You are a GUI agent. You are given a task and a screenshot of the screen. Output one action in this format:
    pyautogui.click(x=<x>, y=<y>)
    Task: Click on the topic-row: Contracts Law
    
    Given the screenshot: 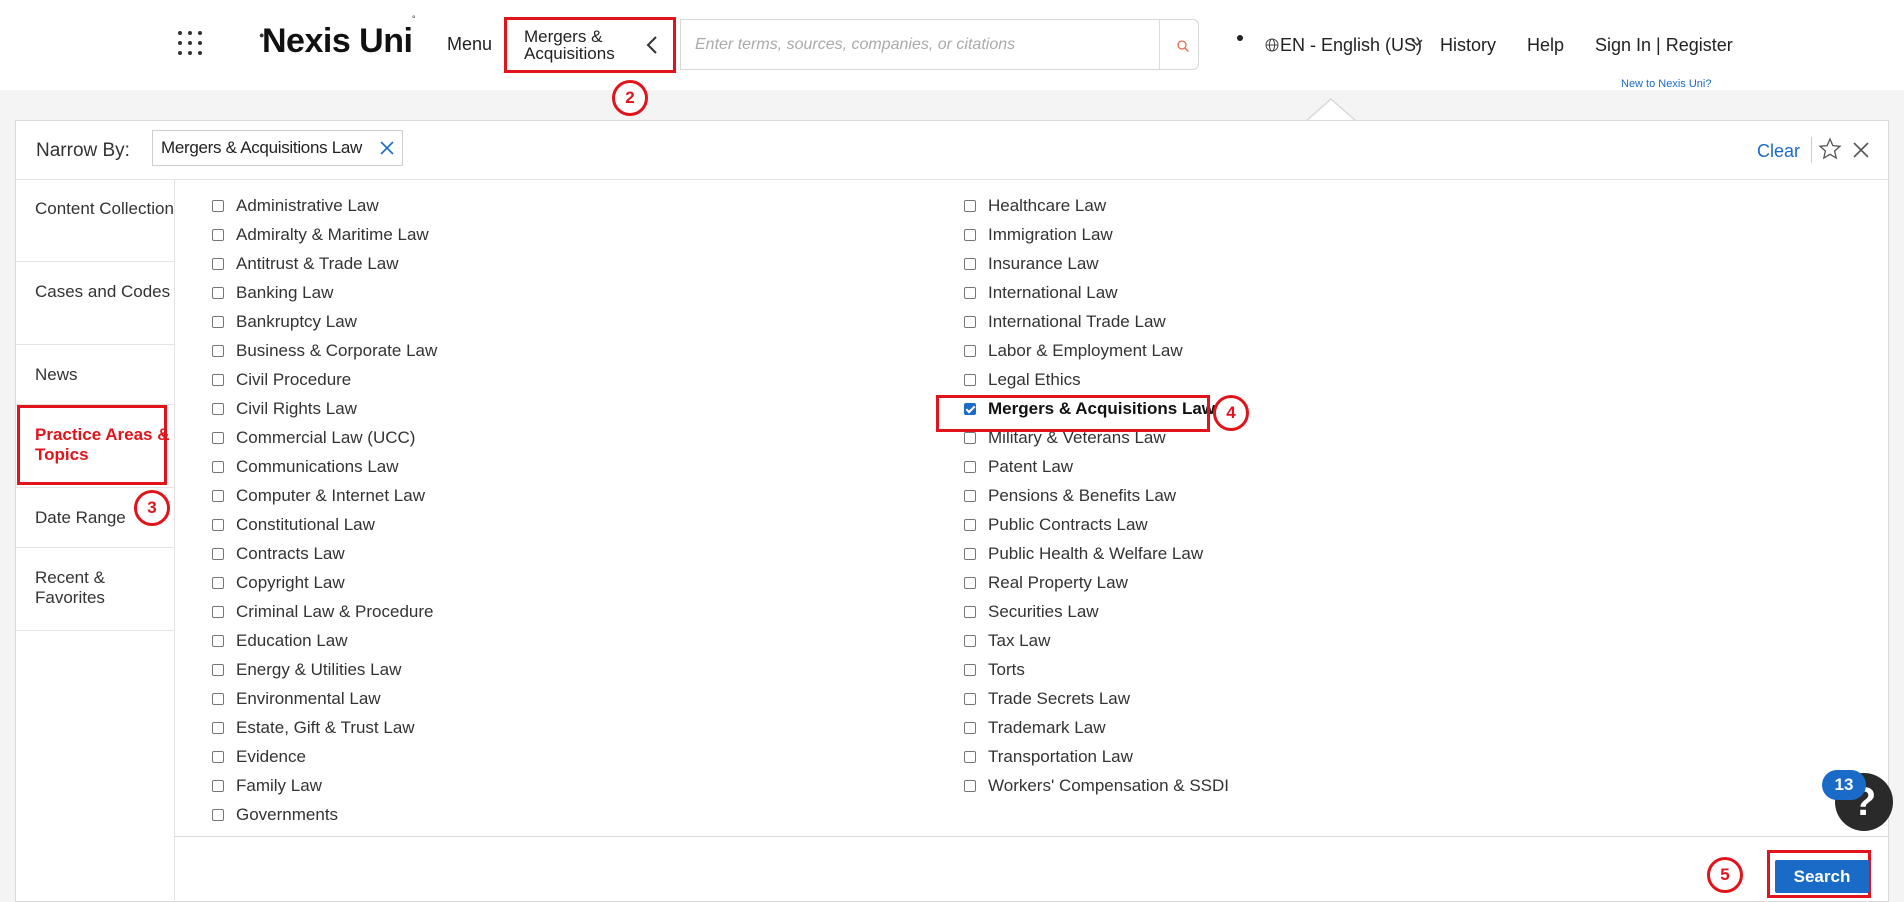 What is the action you would take?
    pyautogui.click(x=278, y=553)
    